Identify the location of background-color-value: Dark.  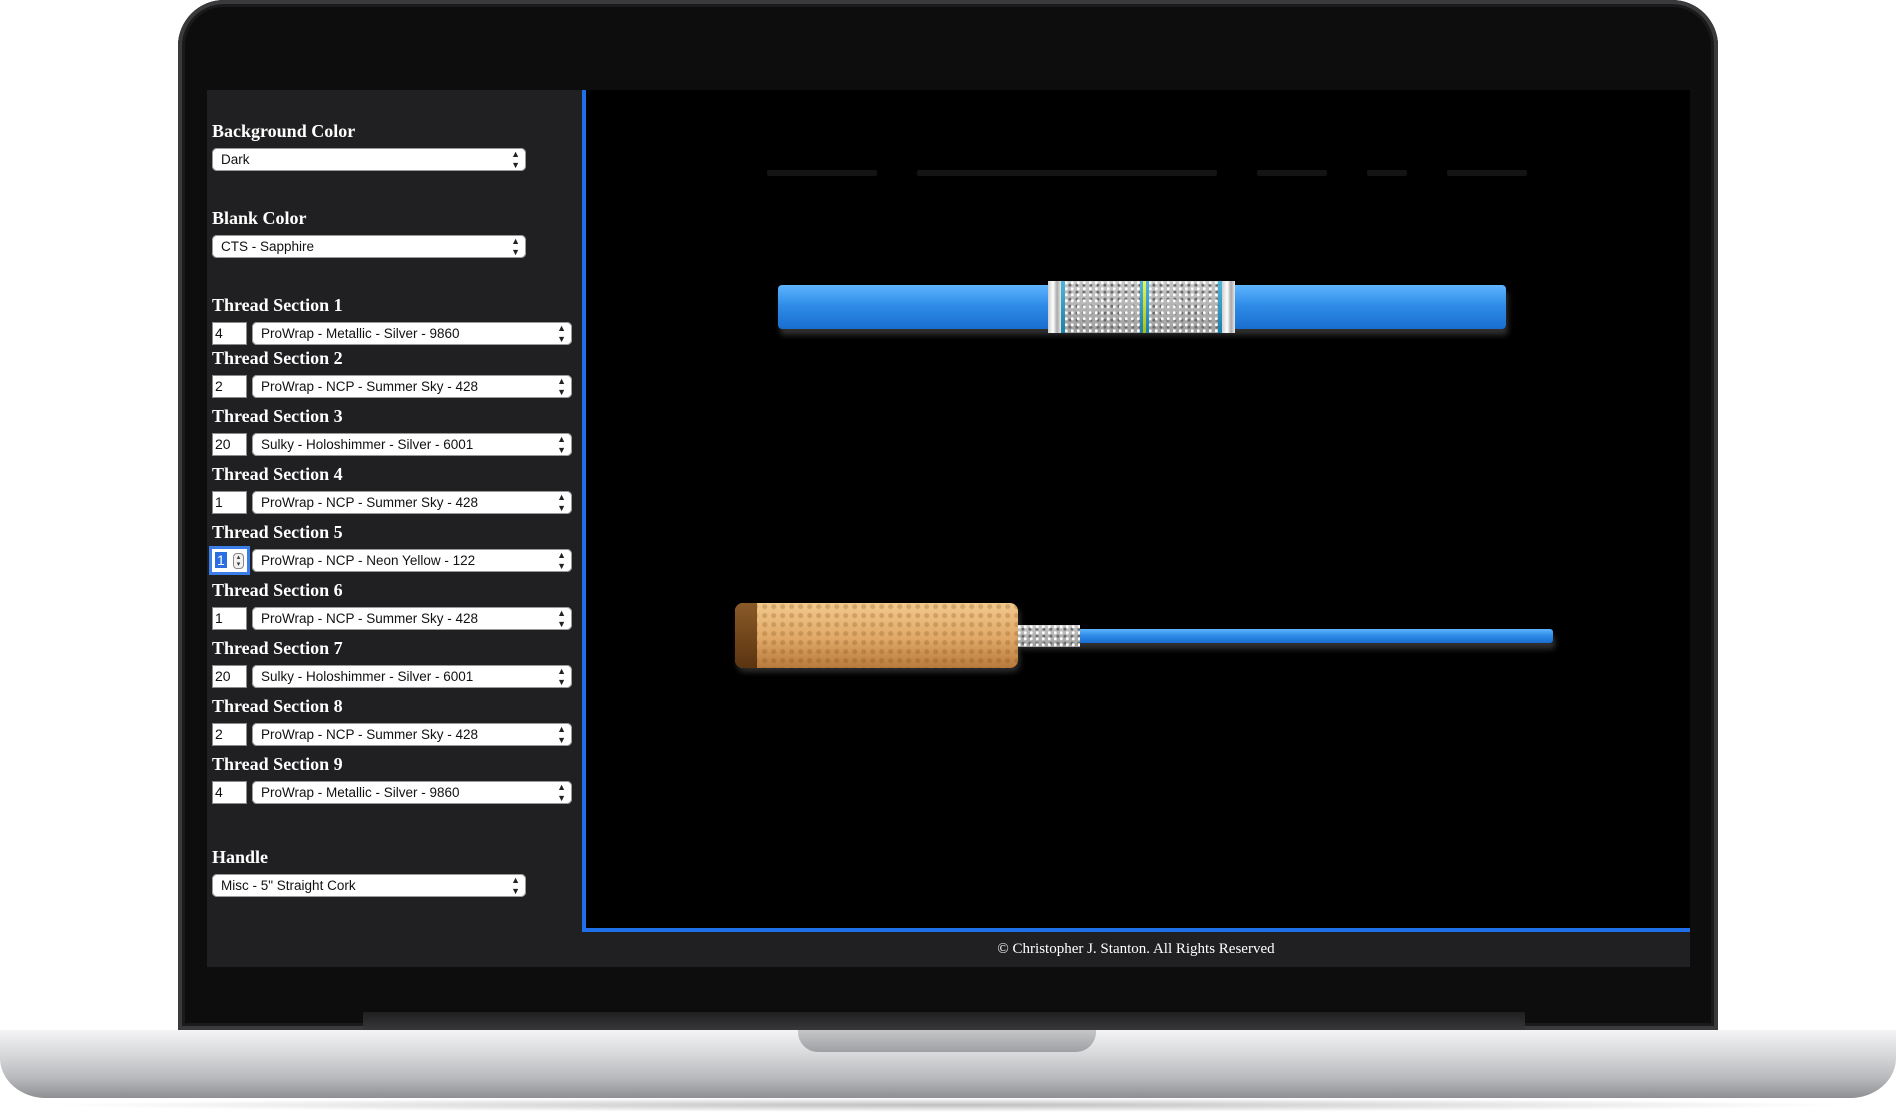
(235, 159).